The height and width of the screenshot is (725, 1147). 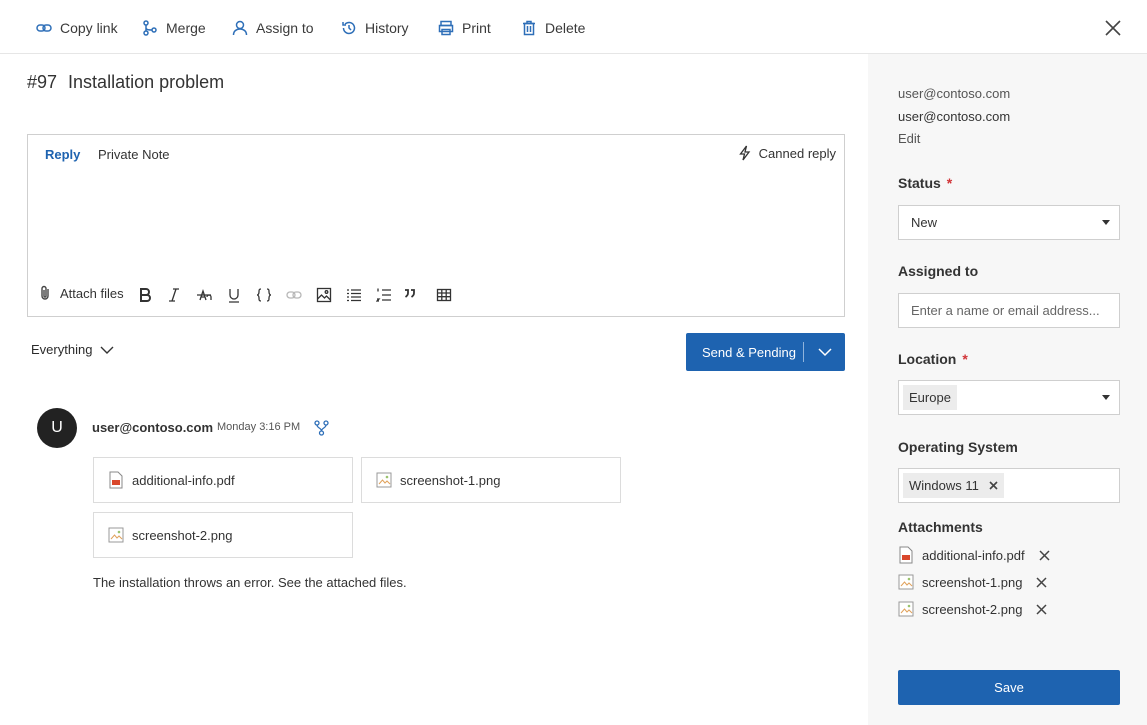 I want to click on link-icon, so click(x=294, y=295).